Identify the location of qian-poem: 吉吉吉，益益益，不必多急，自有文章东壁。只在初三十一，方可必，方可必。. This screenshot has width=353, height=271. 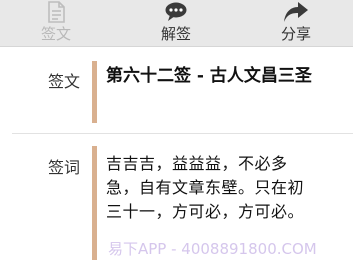
(205, 187).